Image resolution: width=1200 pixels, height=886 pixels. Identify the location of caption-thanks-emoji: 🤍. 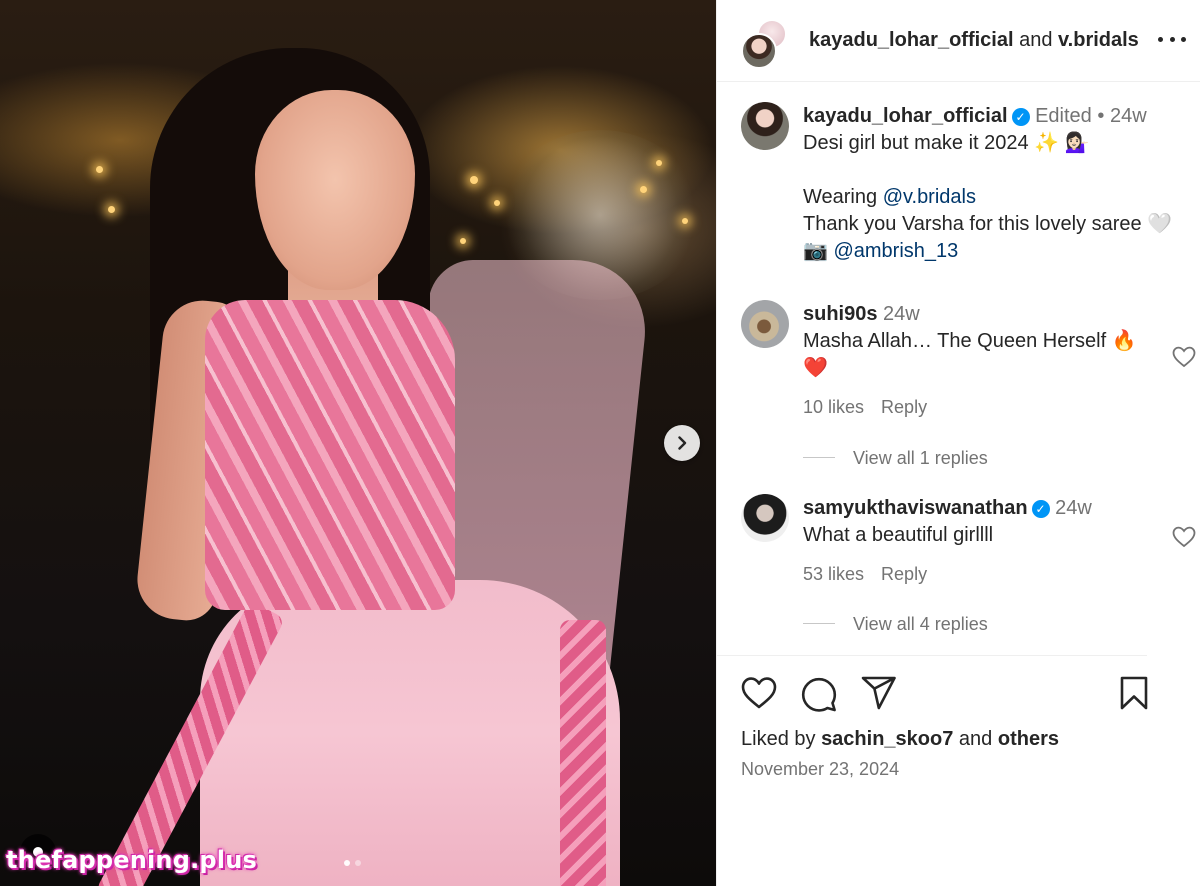
(1160, 224).